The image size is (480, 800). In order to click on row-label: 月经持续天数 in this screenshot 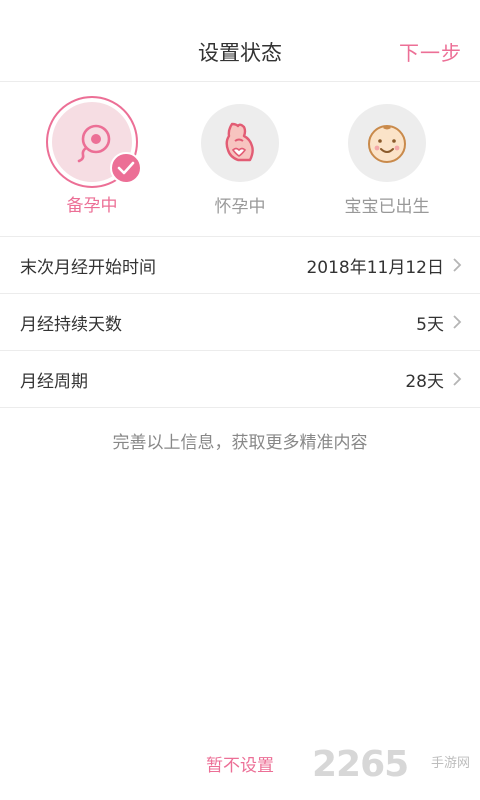, I will do `click(71, 324)`.